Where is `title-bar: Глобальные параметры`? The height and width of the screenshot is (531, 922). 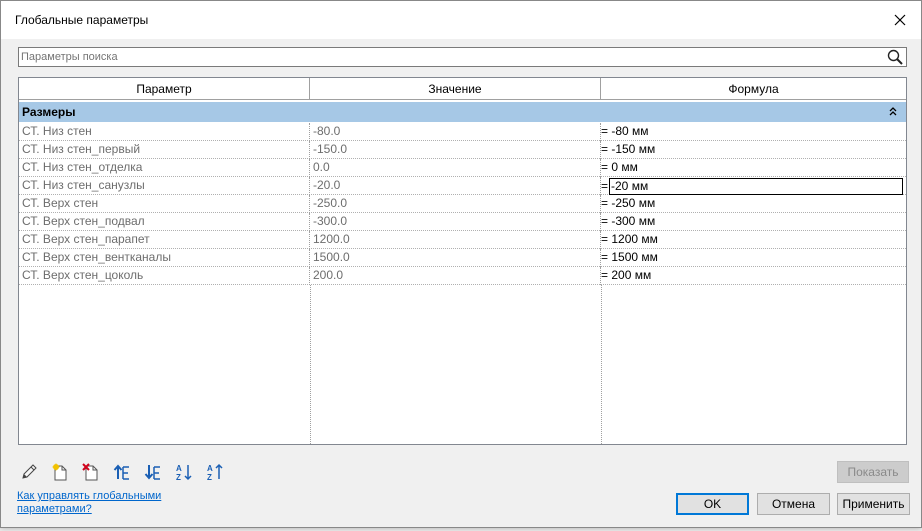
title-bar: Глобальные параметры is located at coordinates (461, 20).